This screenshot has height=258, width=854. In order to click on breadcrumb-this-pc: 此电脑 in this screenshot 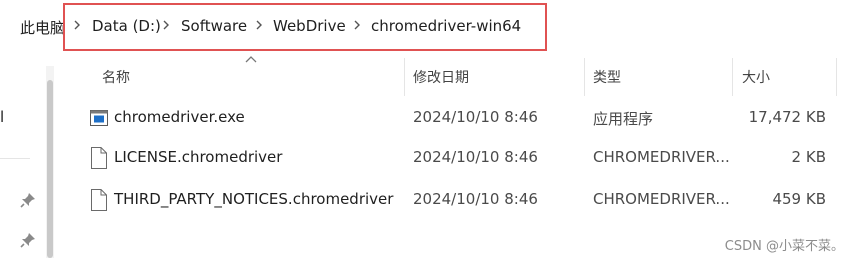, I will do `click(42, 27)`.